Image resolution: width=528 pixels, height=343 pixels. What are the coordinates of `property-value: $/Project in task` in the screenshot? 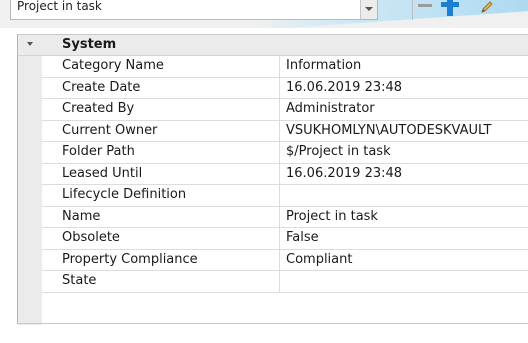 It's located at (338, 151).